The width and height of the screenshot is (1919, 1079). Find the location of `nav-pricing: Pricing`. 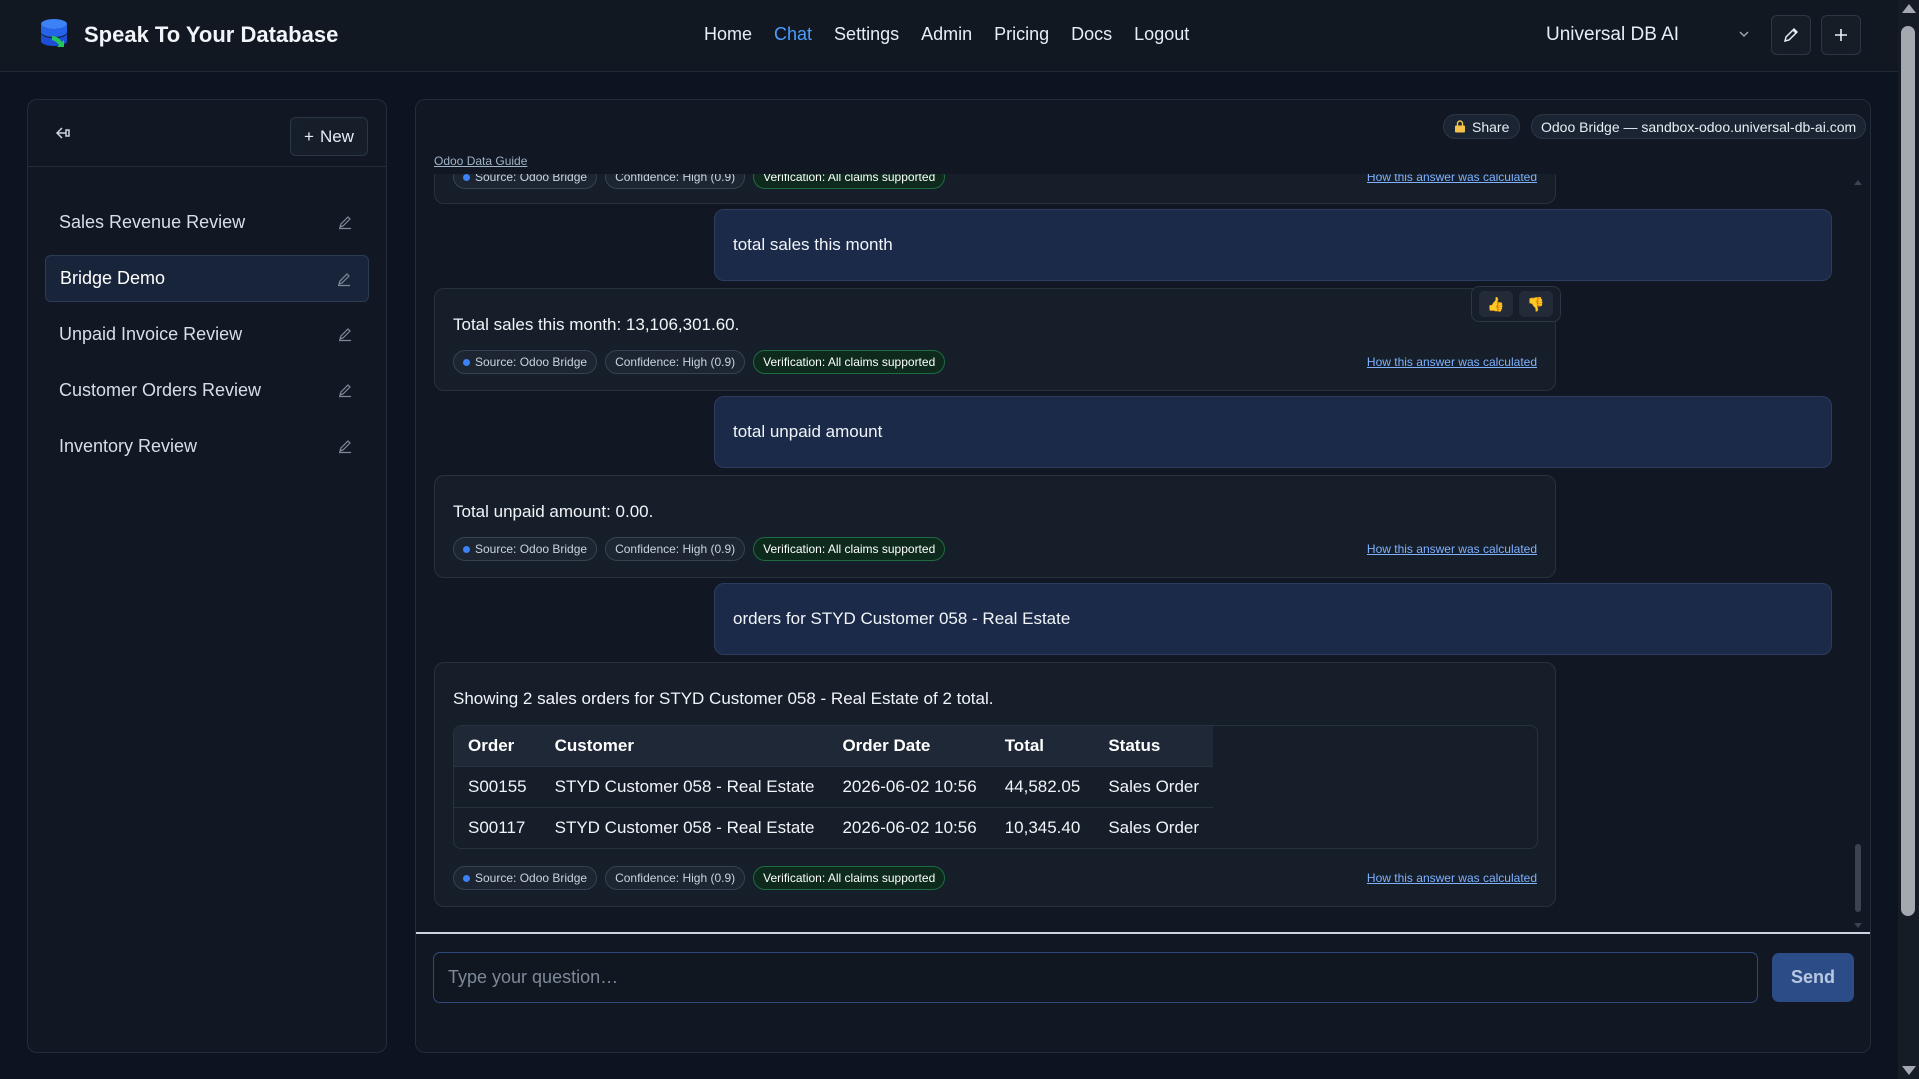

nav-pricing: Pricing is located at coordinates (1021, 34).